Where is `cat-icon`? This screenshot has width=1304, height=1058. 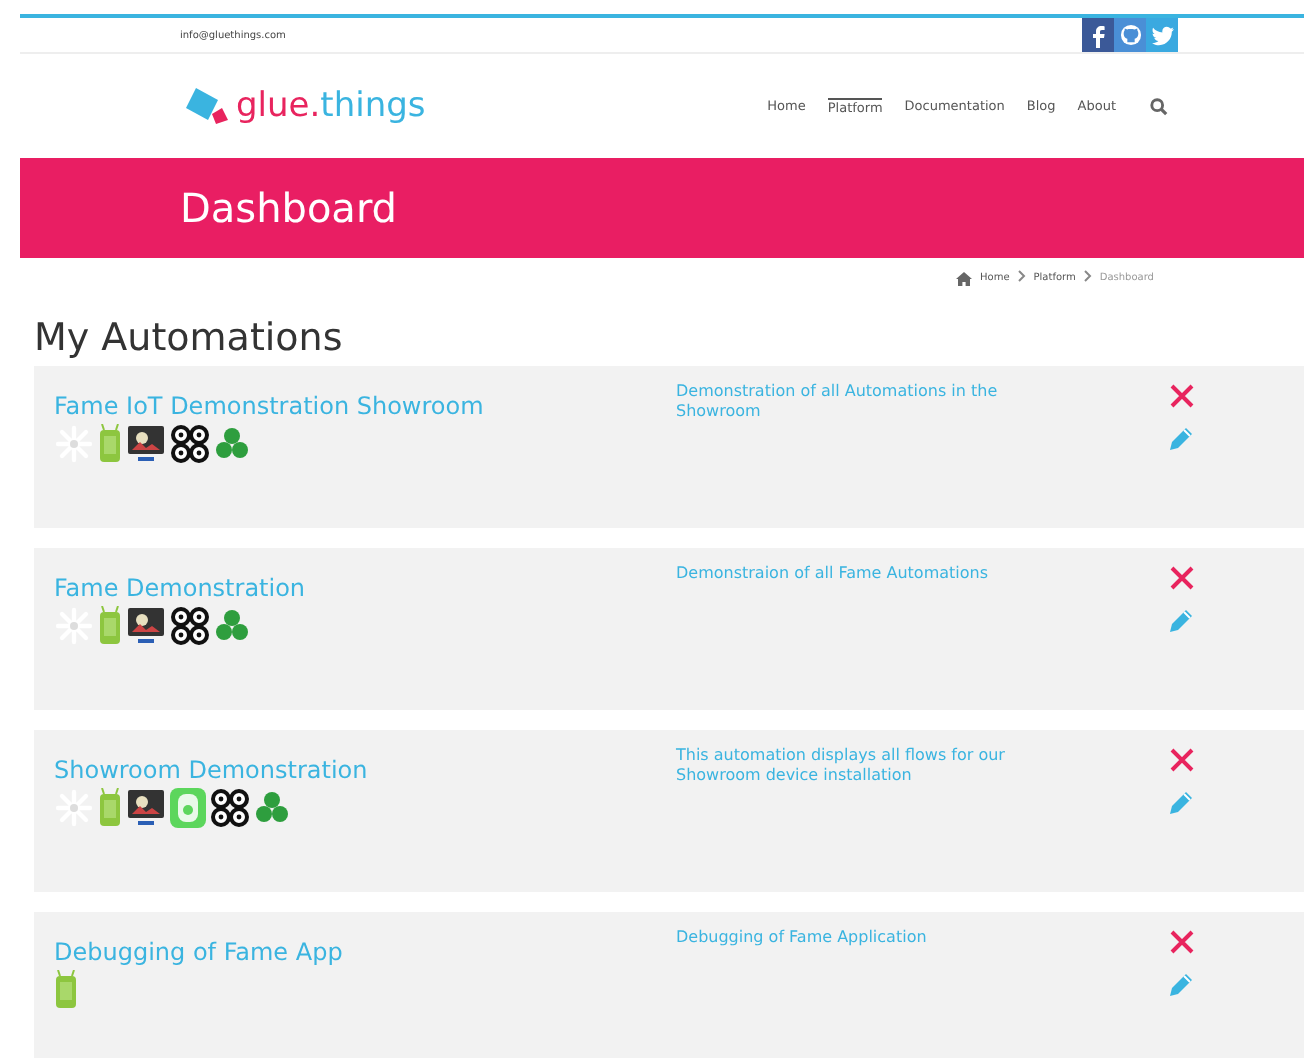
cat-icon is located at coordinates (1130, 35).